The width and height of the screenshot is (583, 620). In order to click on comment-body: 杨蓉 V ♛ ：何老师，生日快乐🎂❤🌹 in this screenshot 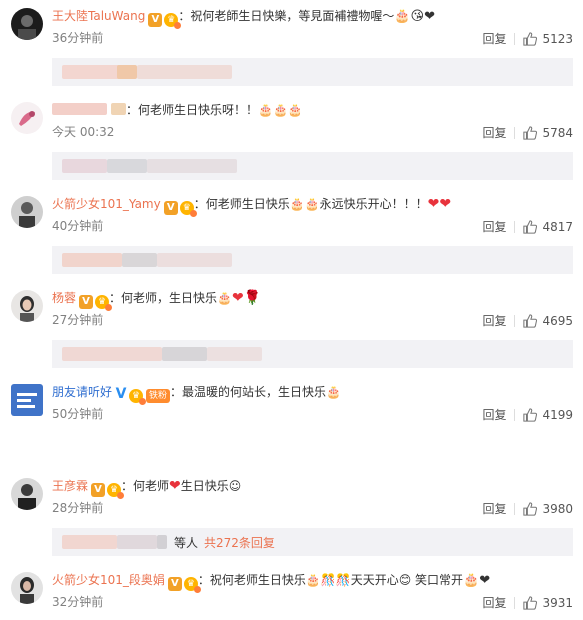, I will do `click(156, 300)`.